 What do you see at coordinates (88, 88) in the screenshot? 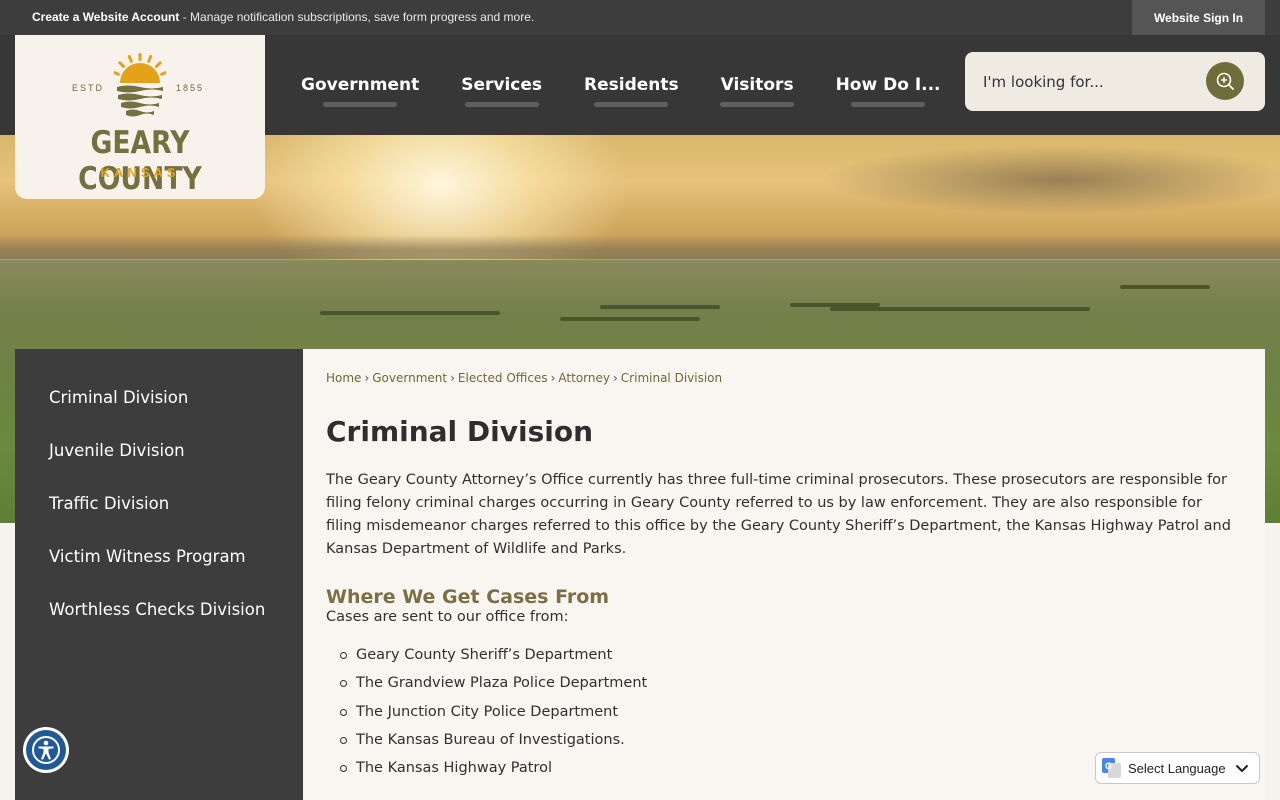
I see `logo-estd: ESTD` at bounding box center [88, 88].